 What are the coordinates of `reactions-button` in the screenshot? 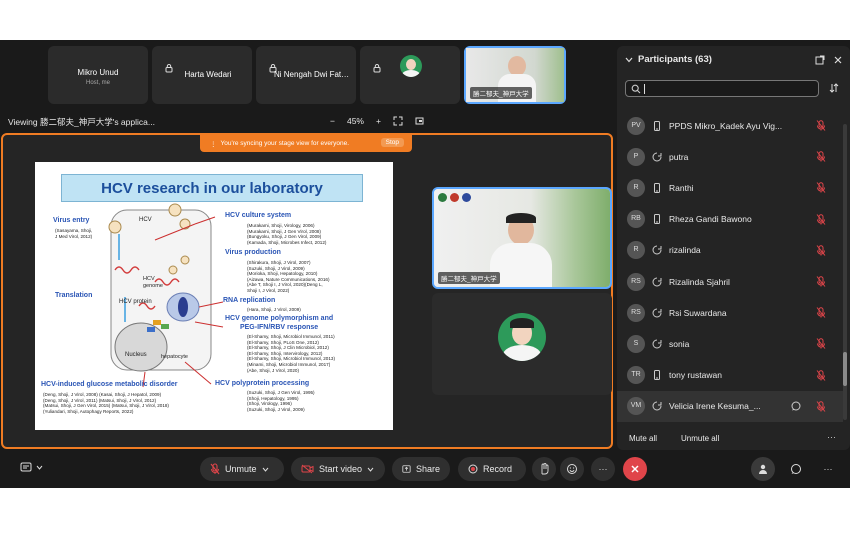 It's located at (572, 469).